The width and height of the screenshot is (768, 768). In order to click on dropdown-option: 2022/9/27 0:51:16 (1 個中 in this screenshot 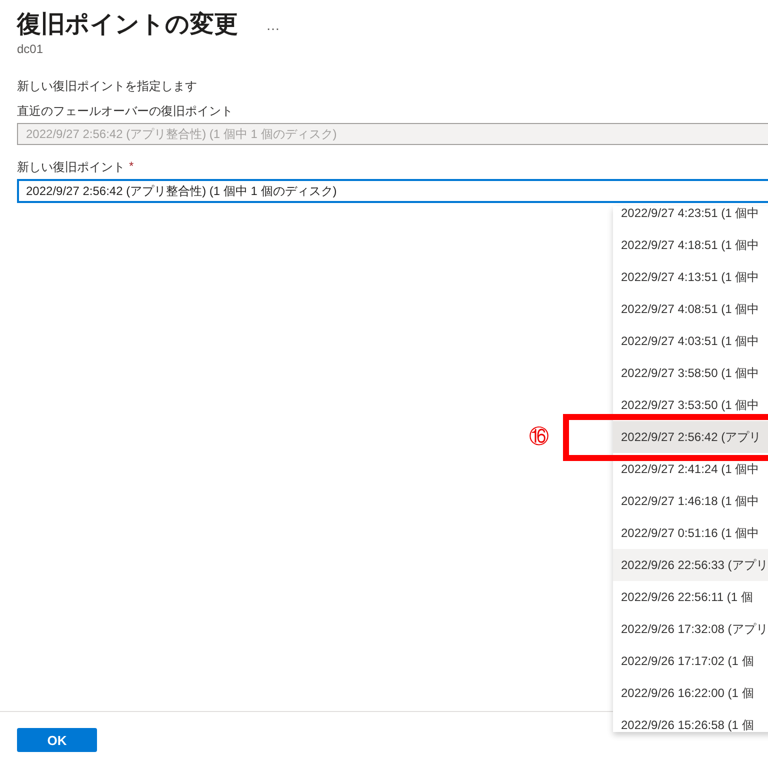, I will do `click(690, 533)`.